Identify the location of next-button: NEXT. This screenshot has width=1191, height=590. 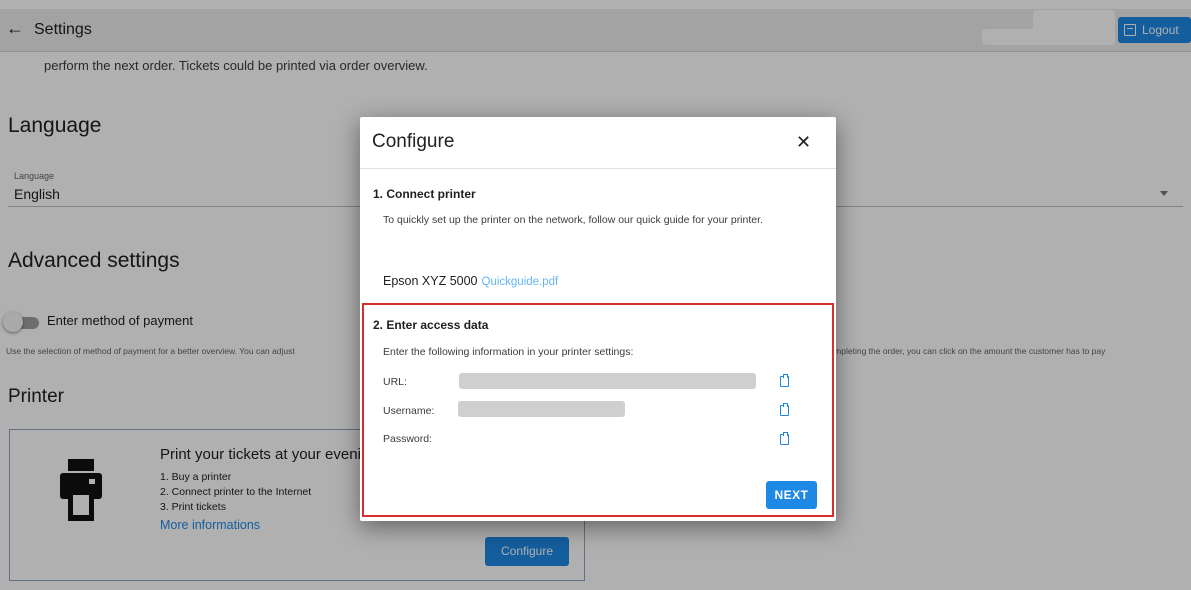
(791, 495).